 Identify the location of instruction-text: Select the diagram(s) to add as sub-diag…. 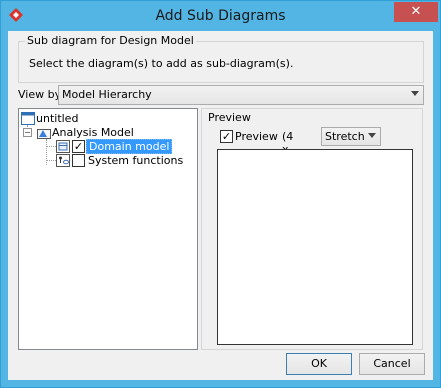
(161, 63).